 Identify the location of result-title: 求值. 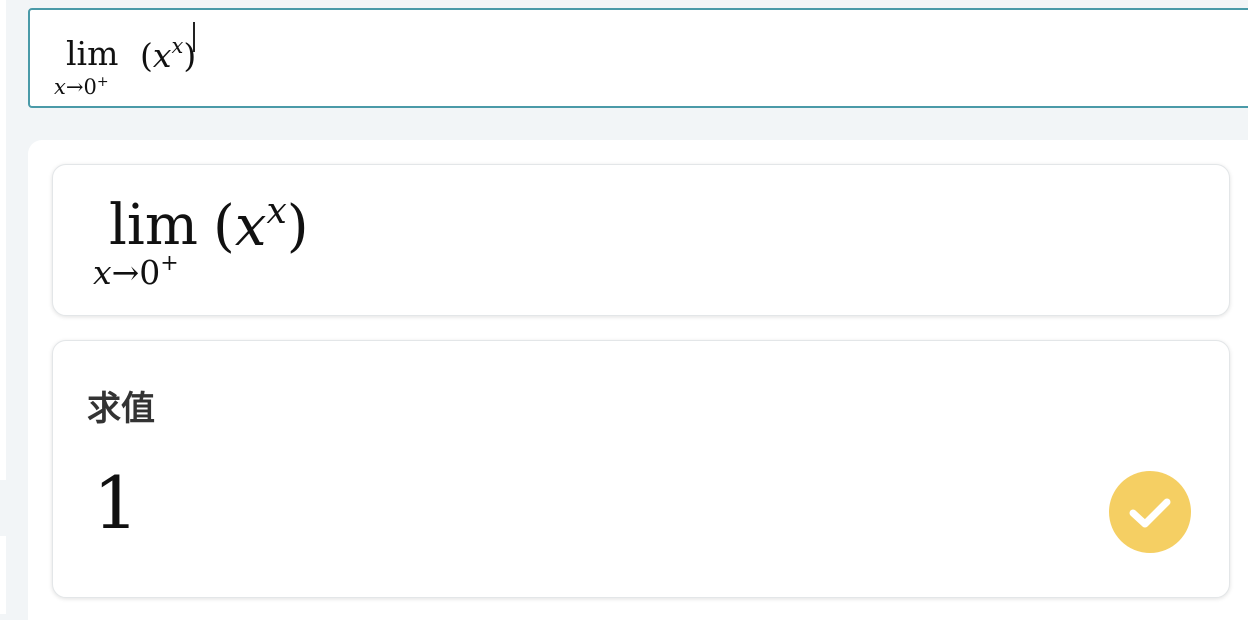
(121, 409).